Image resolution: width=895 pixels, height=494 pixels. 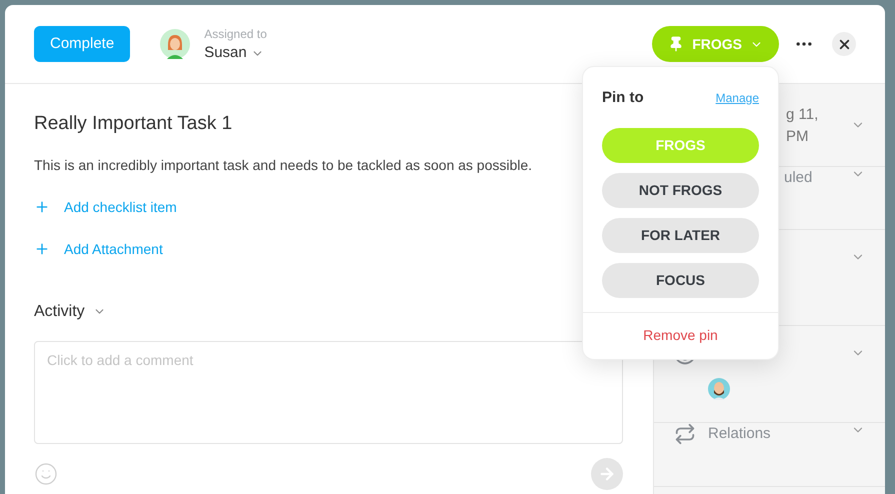 I want to click on sidebar-section: Relations, so click(x=769, y=455).